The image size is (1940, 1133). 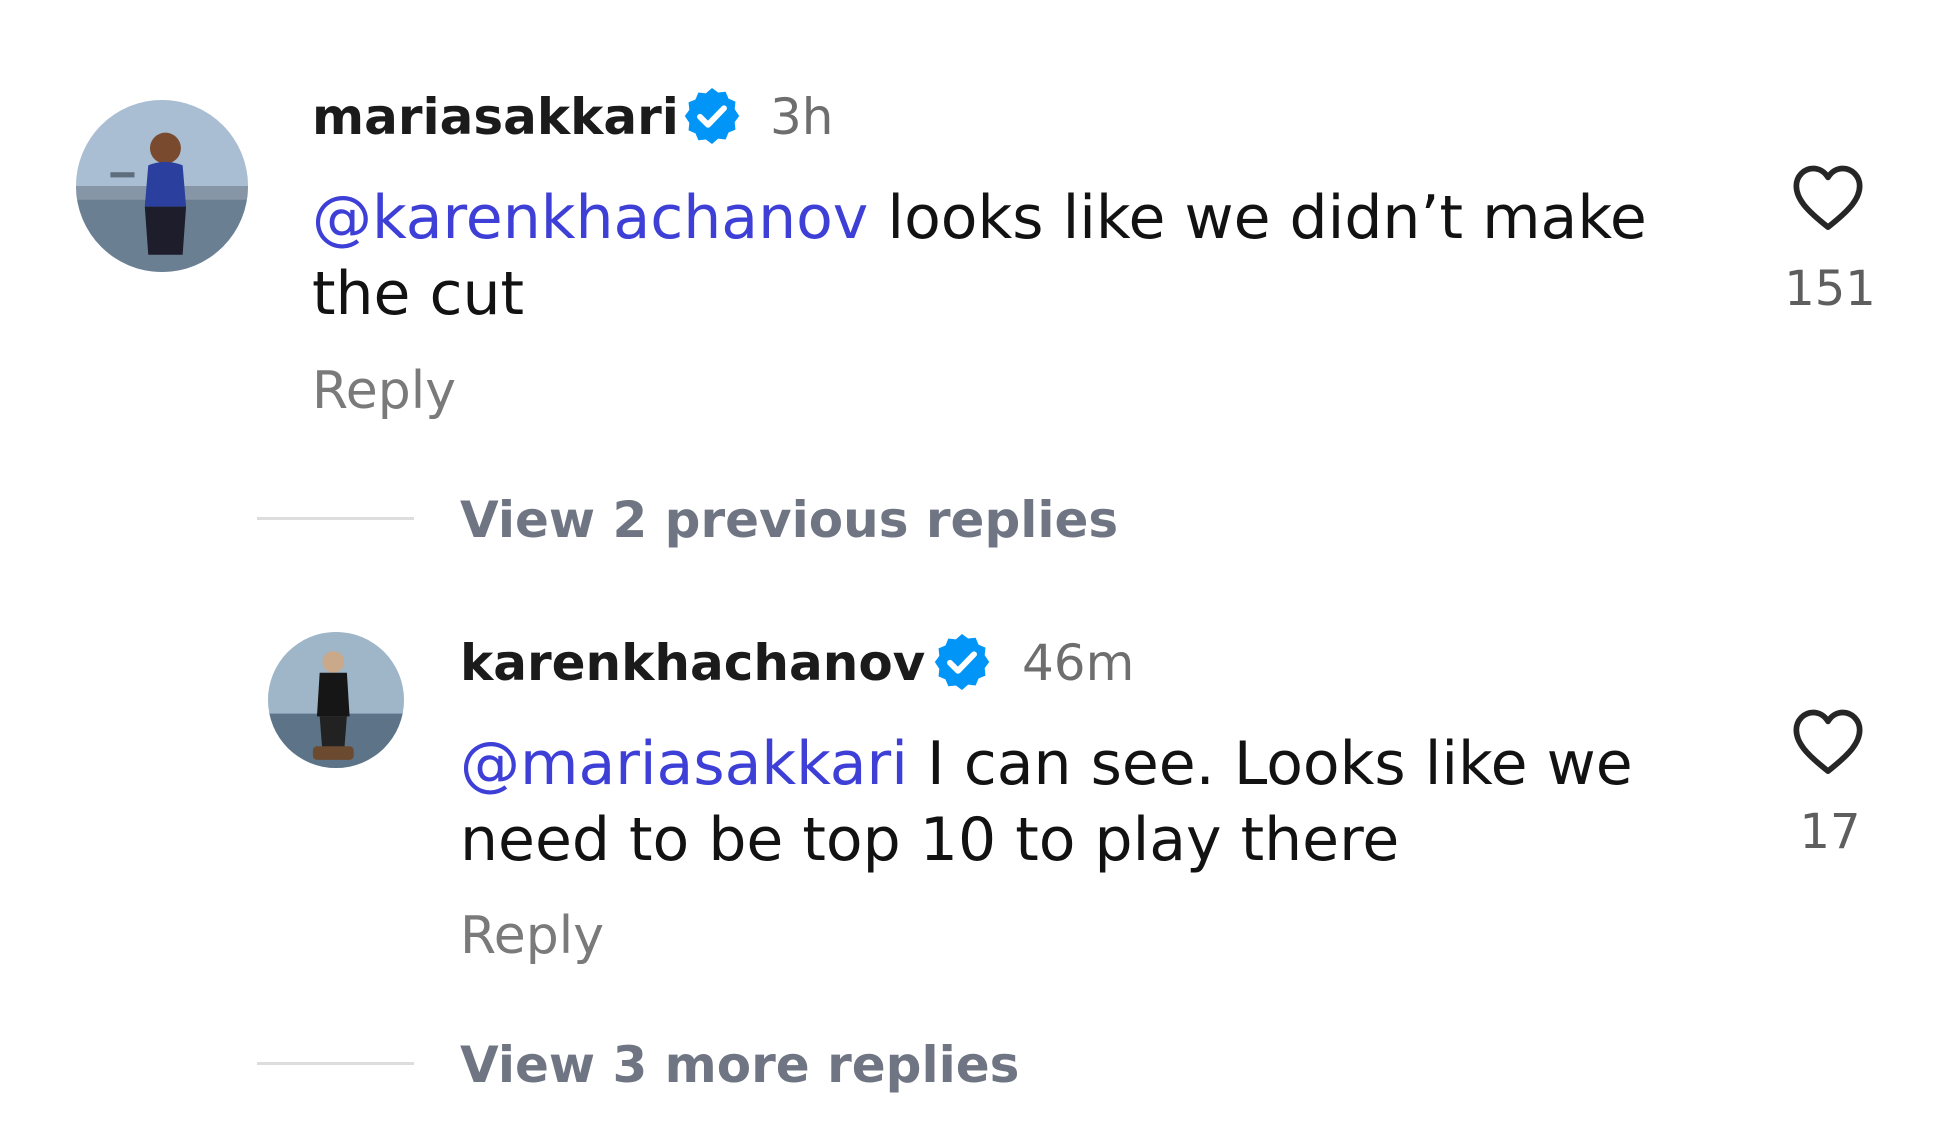 What do you see at coordinates (802, 117) in the screenshot?
I see `comment-timestamp: 3h` at bounding box center [802, 117].